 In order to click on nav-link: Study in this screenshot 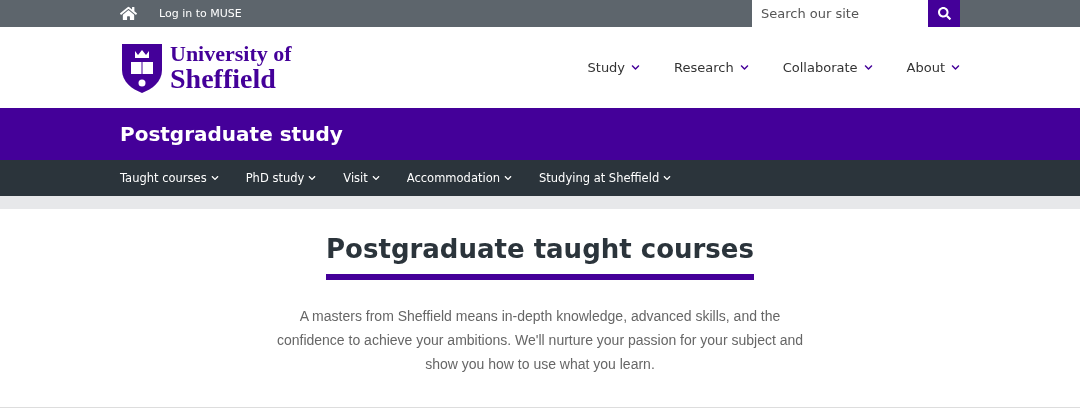, I will do `click(614, 67)`.